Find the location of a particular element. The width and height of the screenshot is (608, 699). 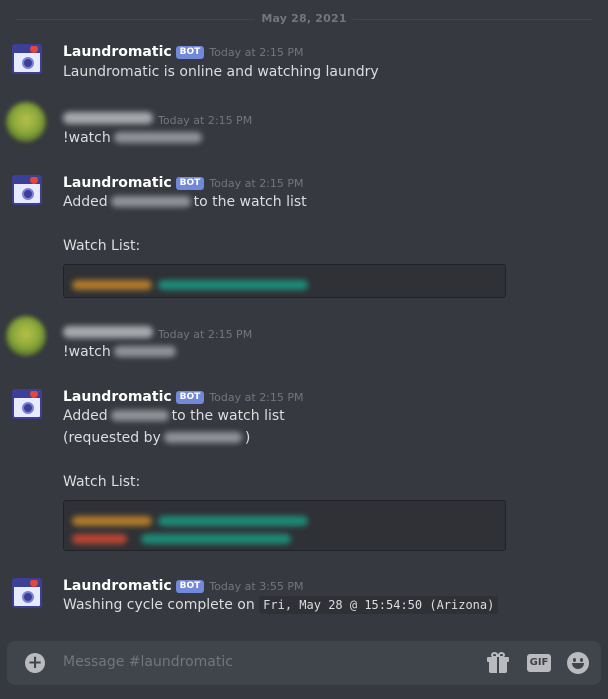

requested-by-prefix: (requested by is located at coordinates (112, 438).